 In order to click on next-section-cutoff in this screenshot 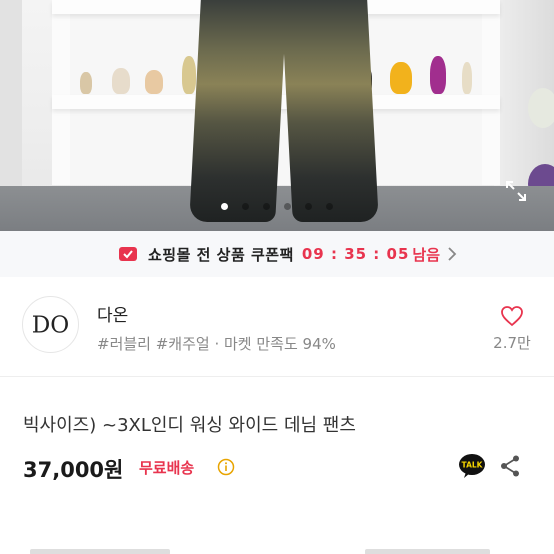, I will do `click(277, 547)`.